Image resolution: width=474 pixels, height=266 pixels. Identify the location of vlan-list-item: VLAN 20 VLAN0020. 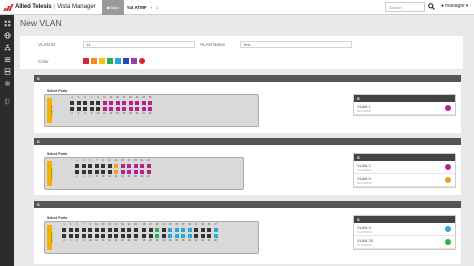
(404, 242).